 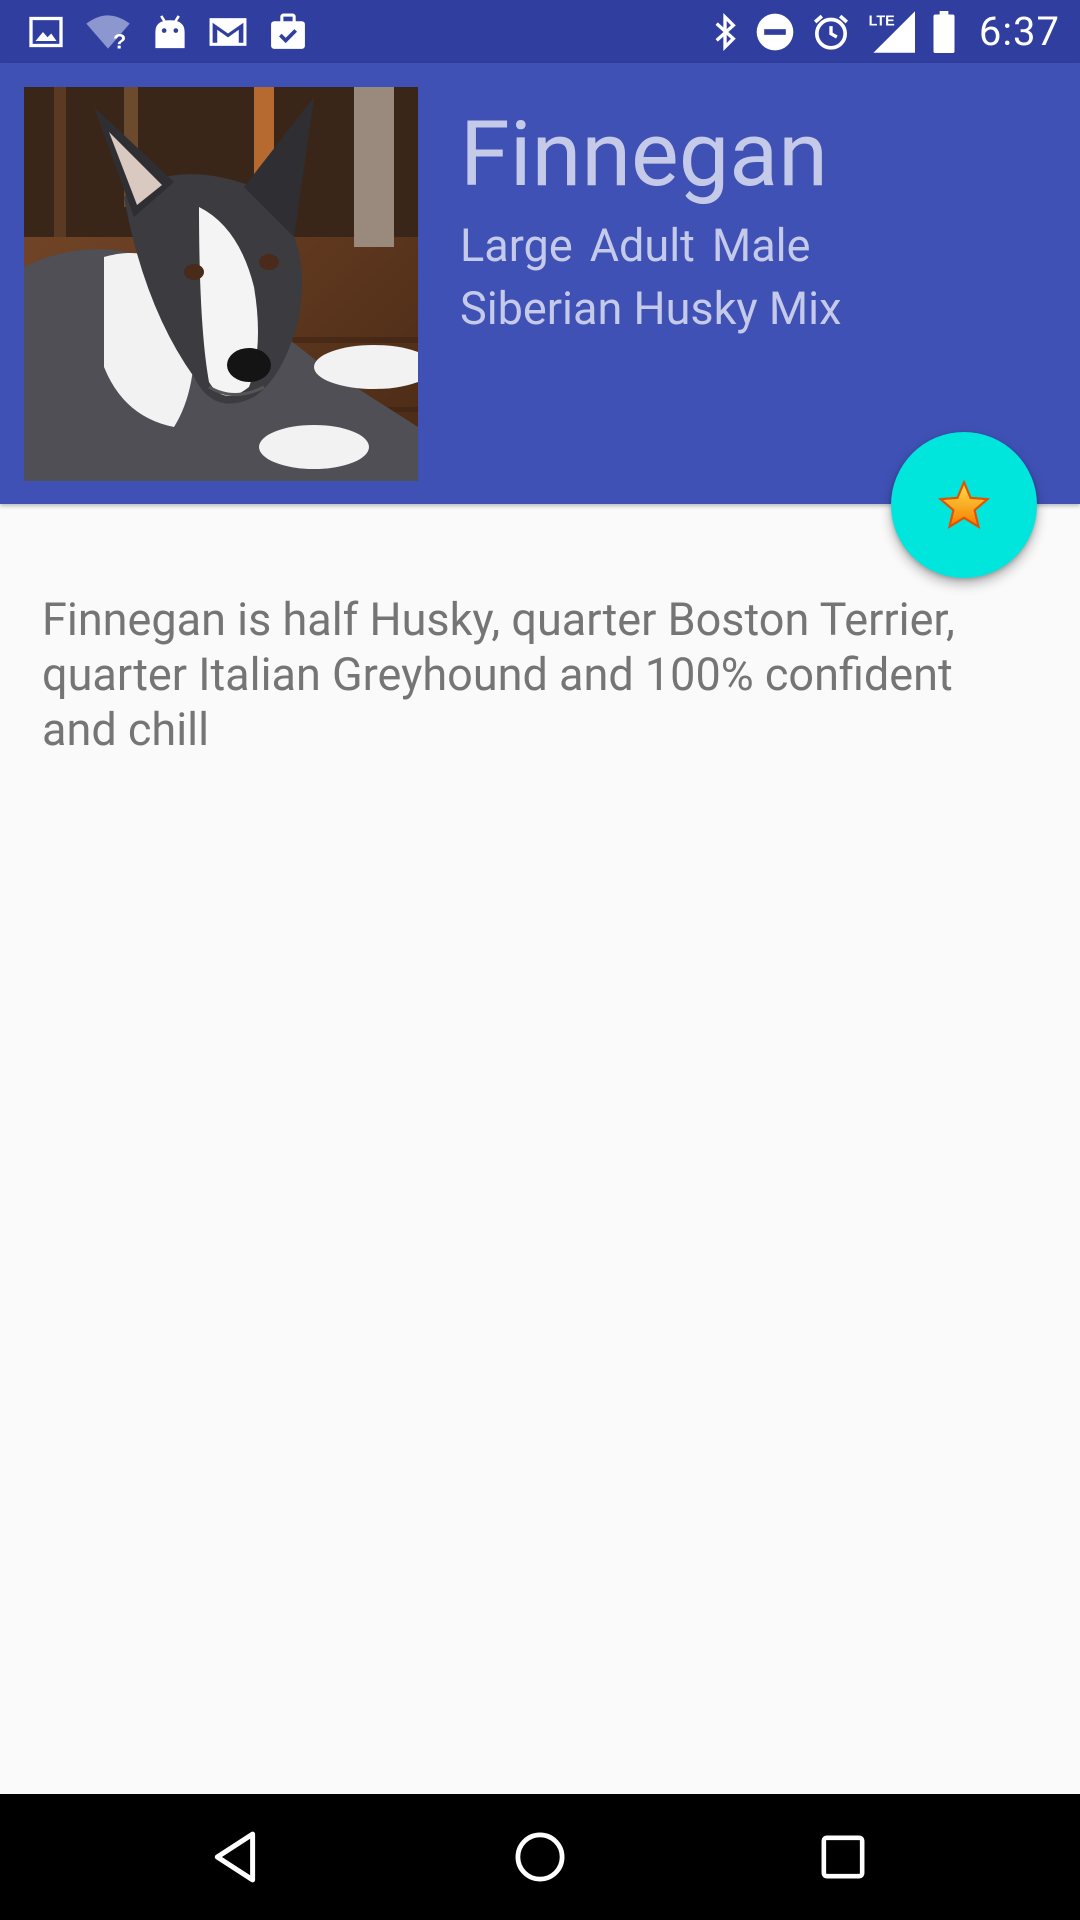 I want to click on do-not-disturb-icon, so click(x=775, y=31).